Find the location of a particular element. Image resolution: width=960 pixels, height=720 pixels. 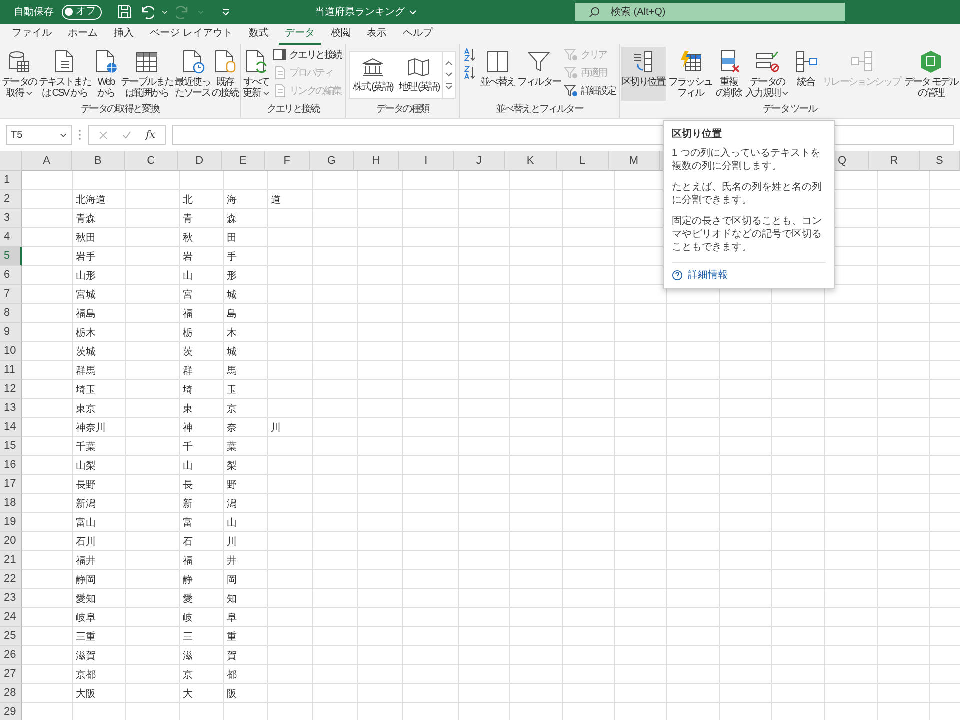

caret-icon is located at coordinates (786, 93).